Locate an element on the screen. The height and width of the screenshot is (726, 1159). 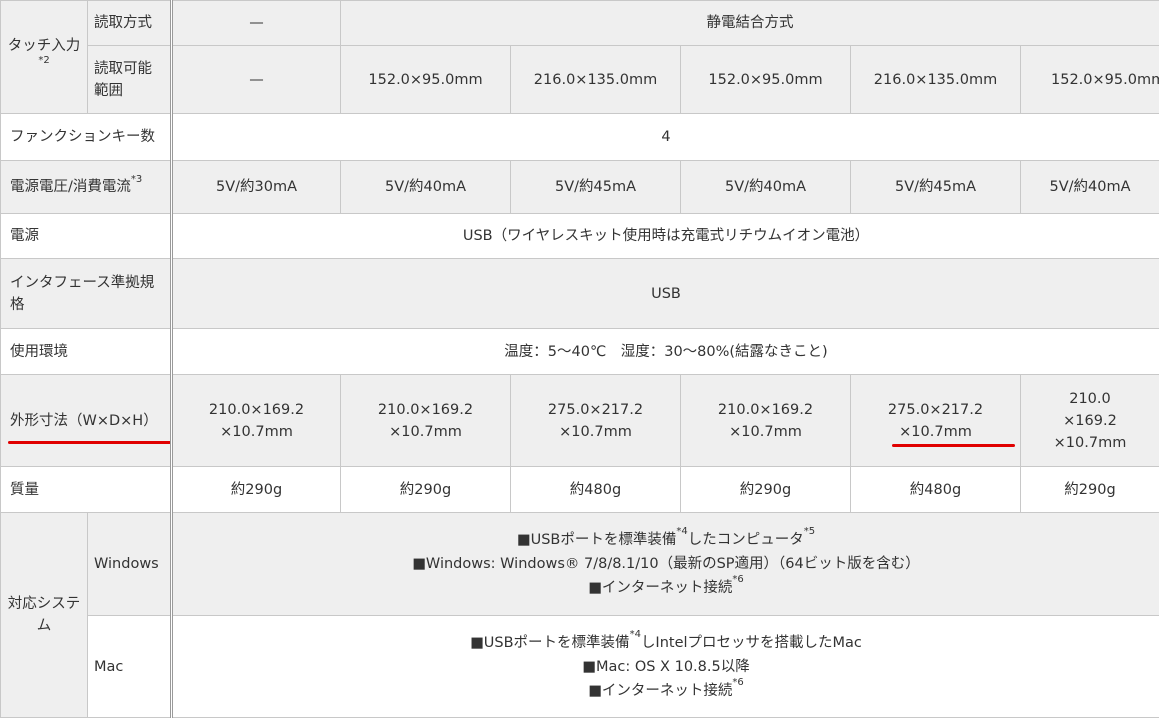
power-voltage-label: 電源電圧/消費電流*3 is located at coordinates (86, 187).